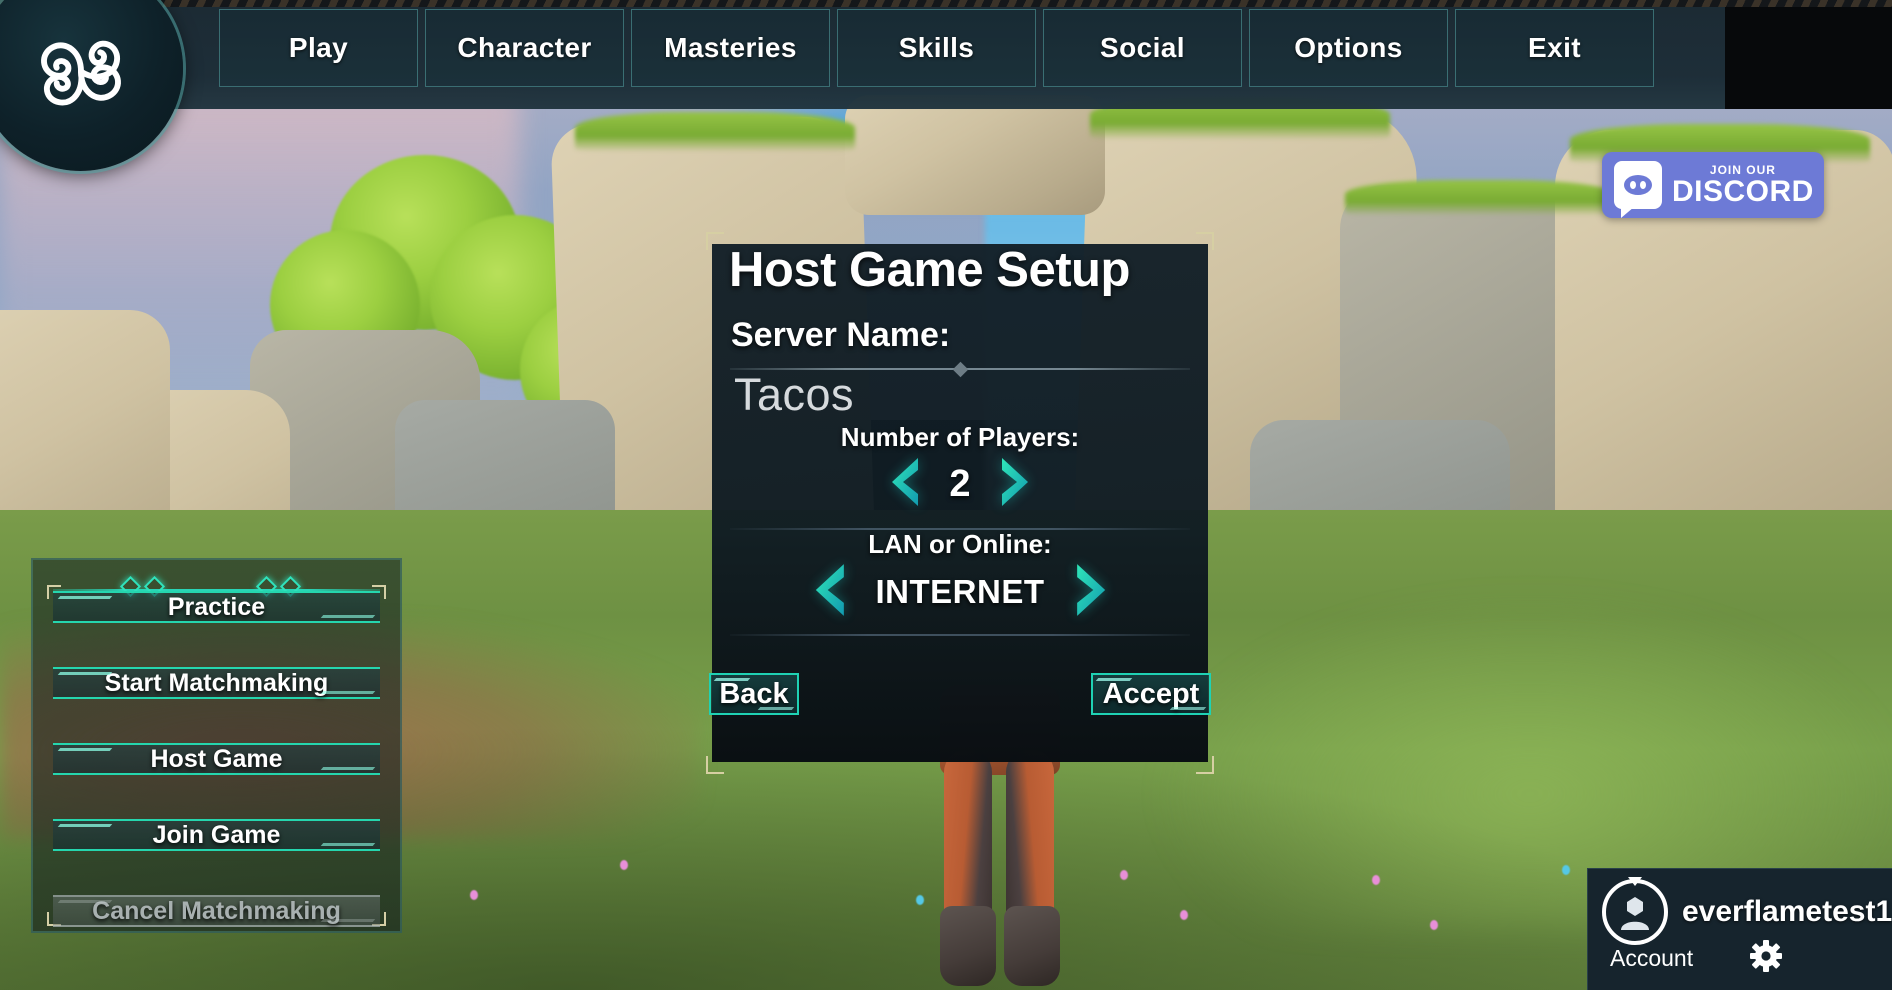 Image resolution: width=1892 pixels, height=990 pixels. I want to click on number-of-players-stepper: 2, so click(960, 484).